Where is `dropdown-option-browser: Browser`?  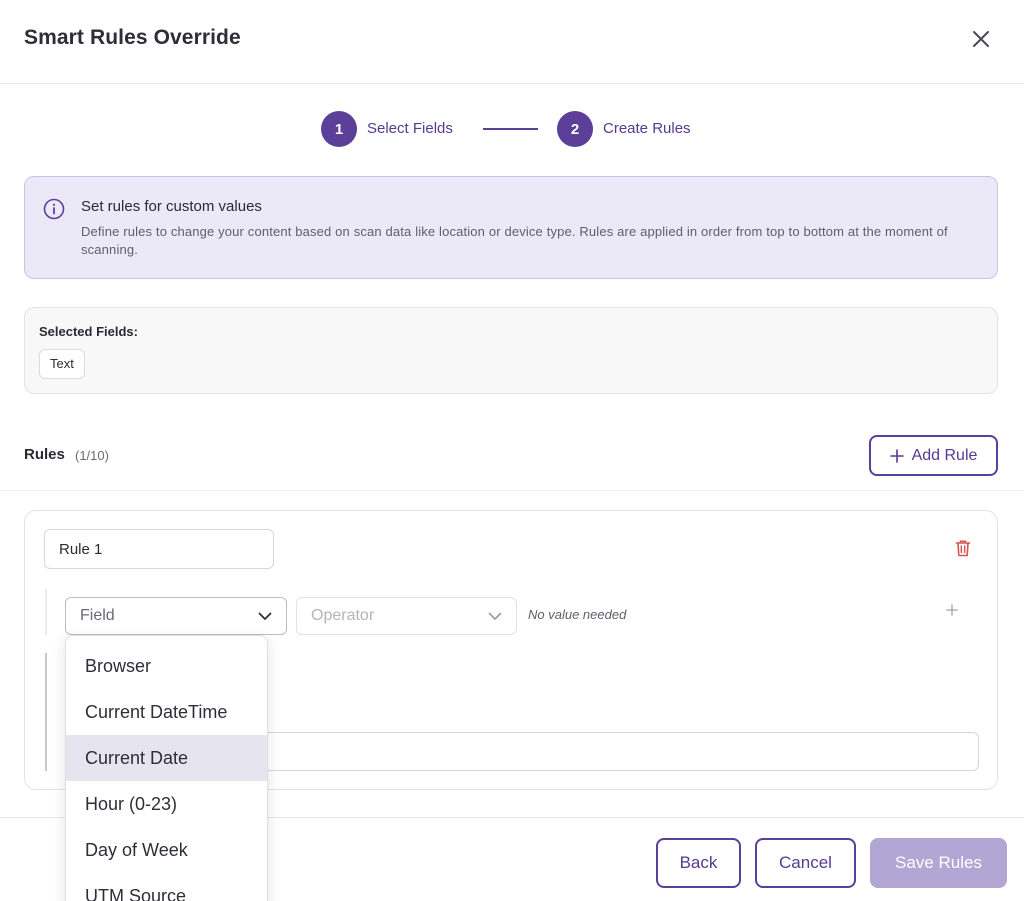 dropdown-option-browser: Browser is located at coordinates (166, 666).